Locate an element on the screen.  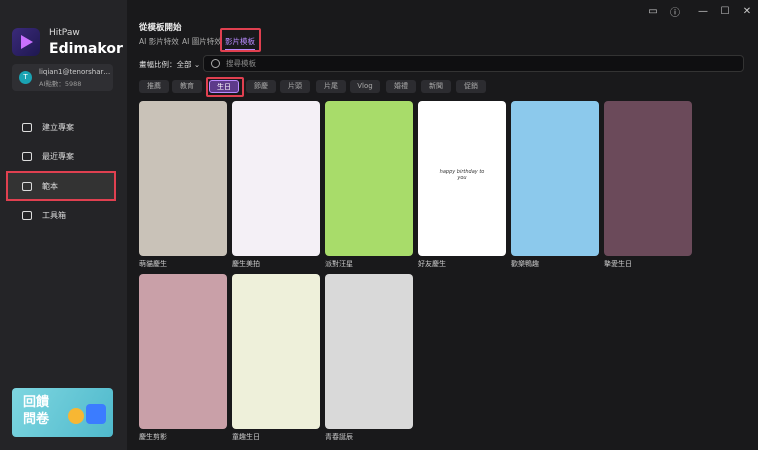
search-input: 搜尋模板 is located at coordinates (473, 63).